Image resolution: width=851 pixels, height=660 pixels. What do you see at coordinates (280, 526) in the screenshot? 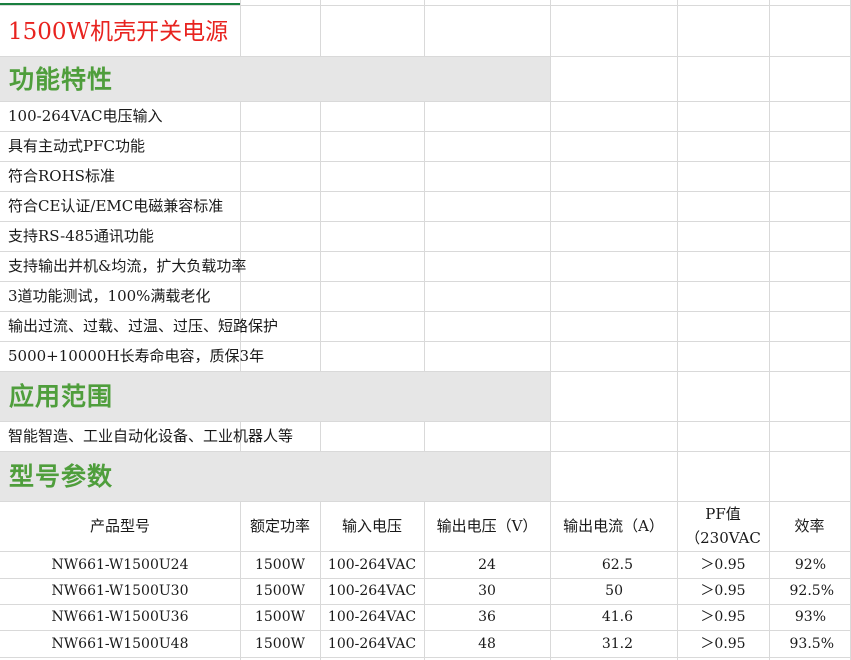
I see `table-header-power: 额定功率` at bounding box center [280, 526].